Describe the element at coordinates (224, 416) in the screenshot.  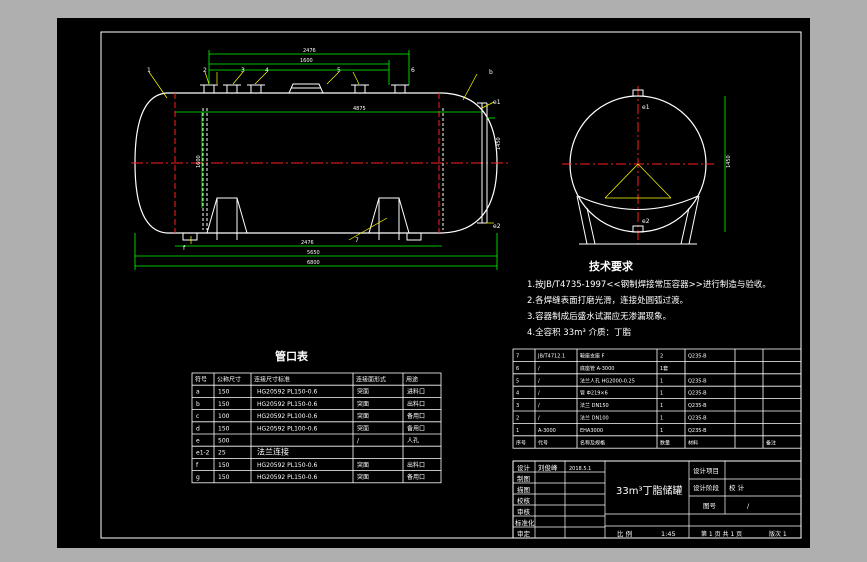
I see `nozzle-cell: 100` at that location.